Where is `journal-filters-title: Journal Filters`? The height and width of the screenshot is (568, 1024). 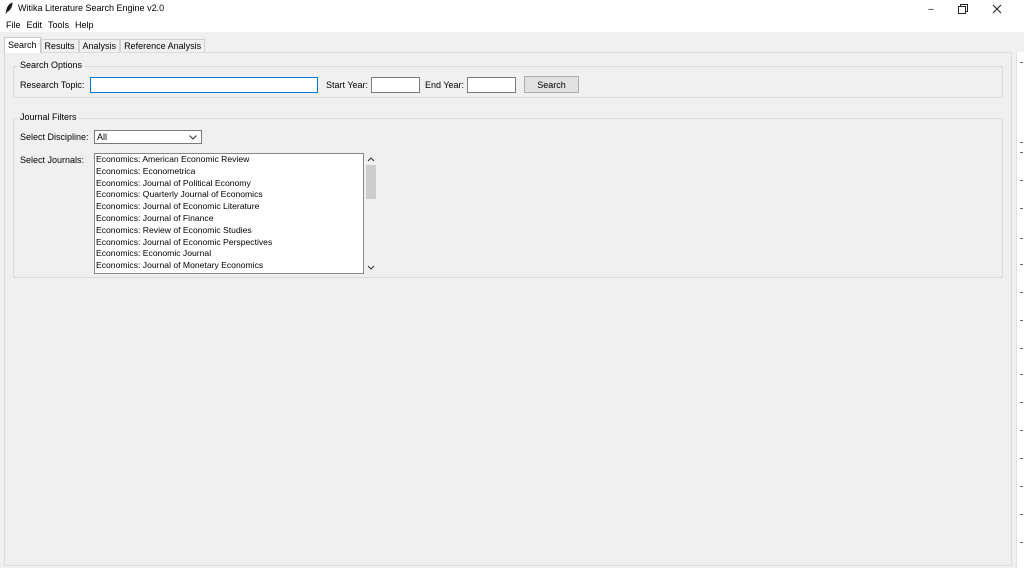
journal-filters-title: Journal Filters is located at coordinates (48, 117).